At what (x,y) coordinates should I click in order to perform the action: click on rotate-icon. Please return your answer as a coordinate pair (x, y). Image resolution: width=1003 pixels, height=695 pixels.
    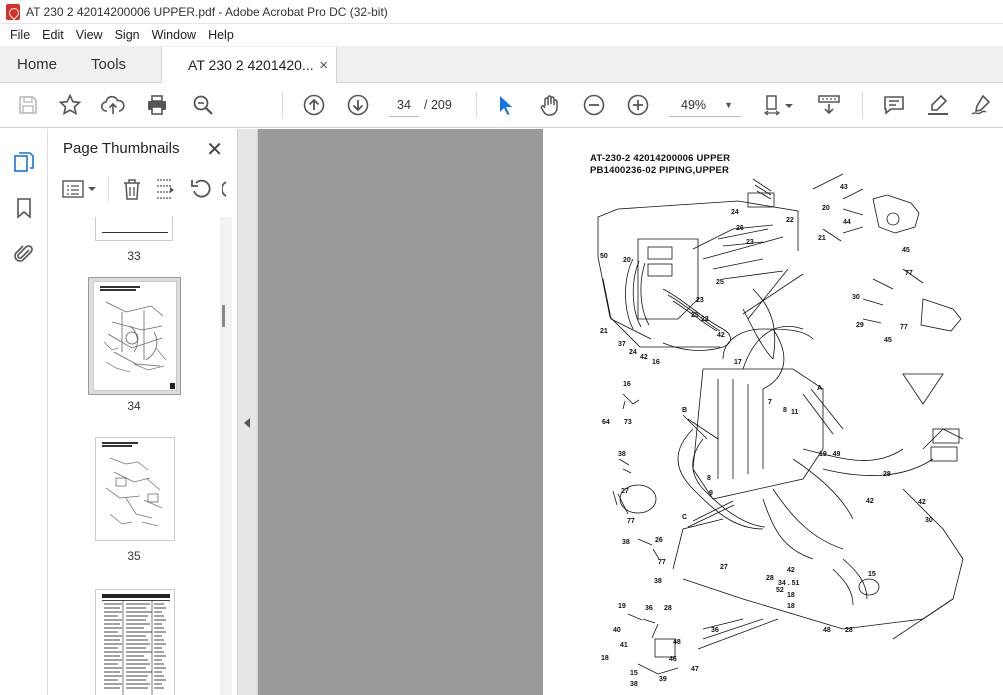
    Looking at the image, I should click on (201, 189).